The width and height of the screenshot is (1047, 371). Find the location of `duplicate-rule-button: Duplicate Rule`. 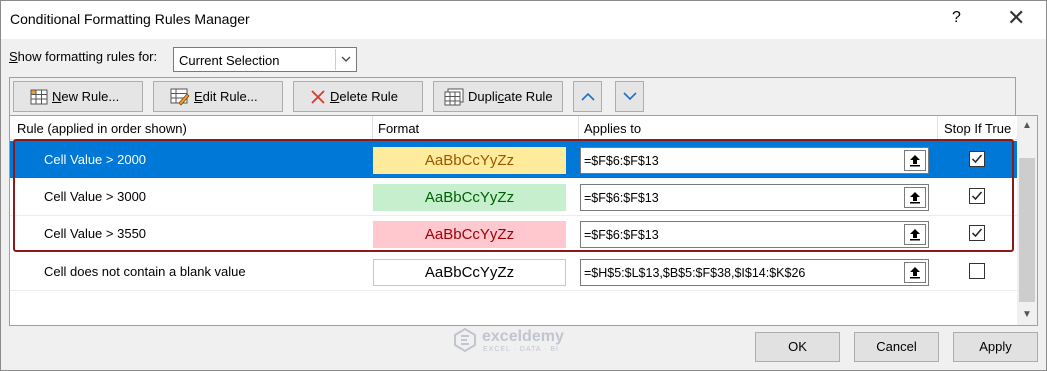

duplicate-rule-button: Duplicate Rule is located at coordinates (498, 96).